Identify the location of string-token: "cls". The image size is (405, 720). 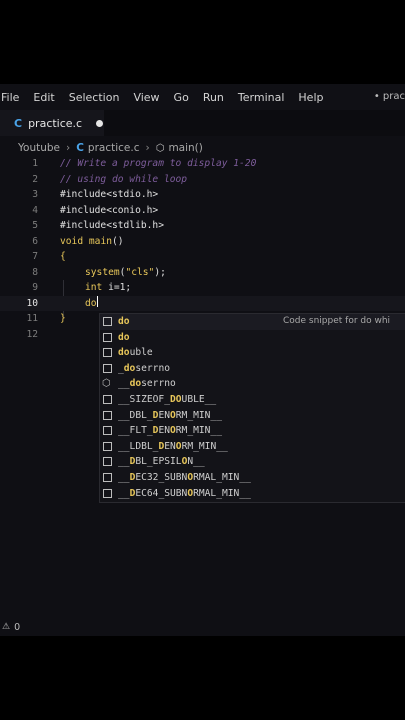
(140, 272).